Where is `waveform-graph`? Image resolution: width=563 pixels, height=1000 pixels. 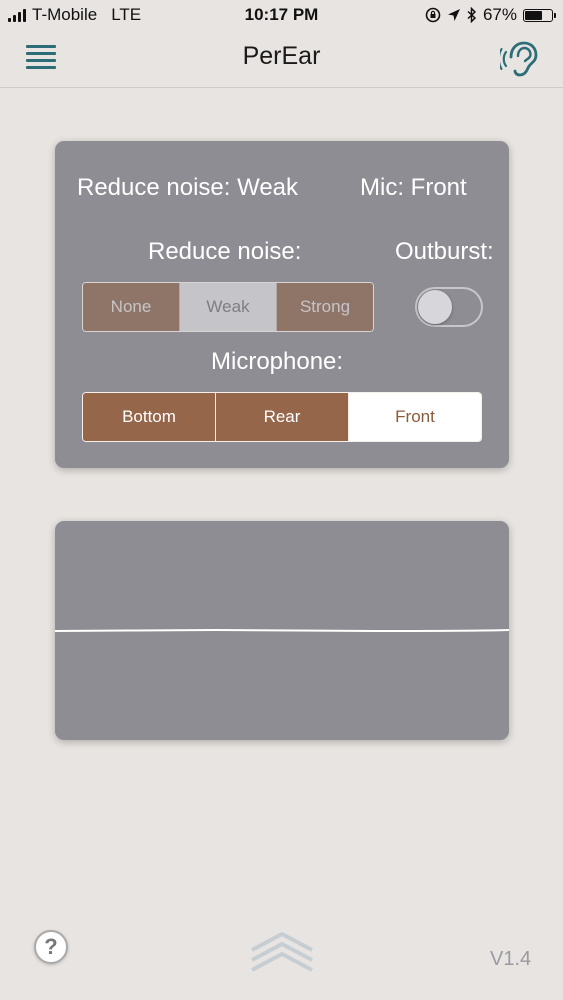
waveform-graph is located at coordinates (282, 630).